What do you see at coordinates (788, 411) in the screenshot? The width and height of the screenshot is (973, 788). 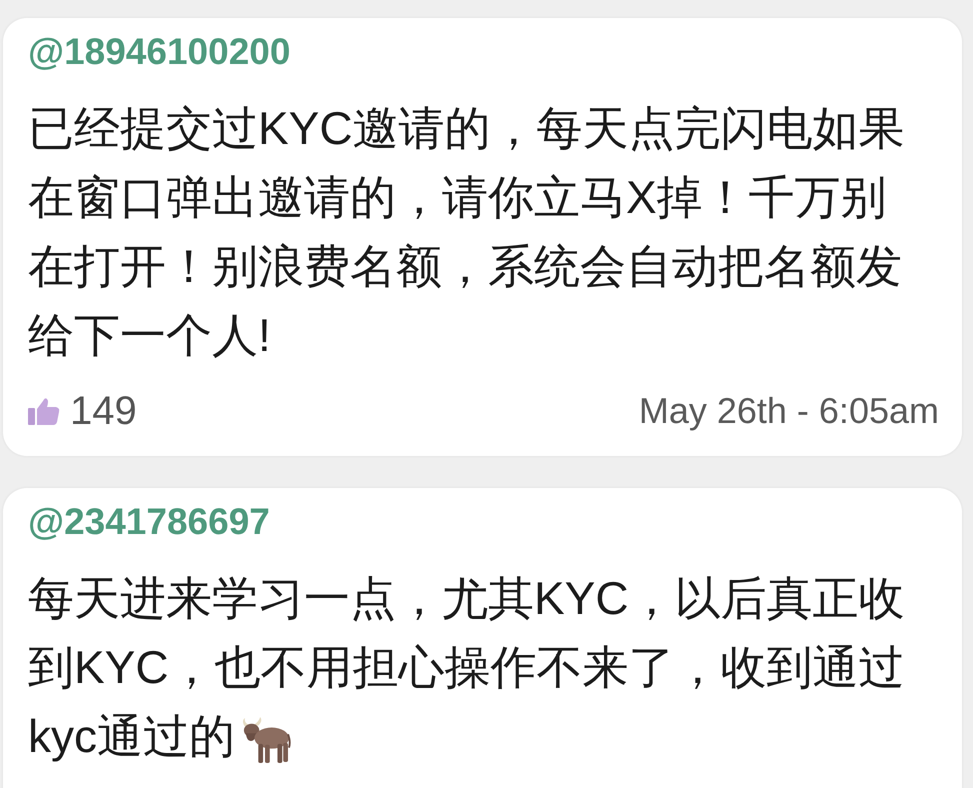 I see `timestamp: May 26th - 6:05am` at bounding box center [788, 411].